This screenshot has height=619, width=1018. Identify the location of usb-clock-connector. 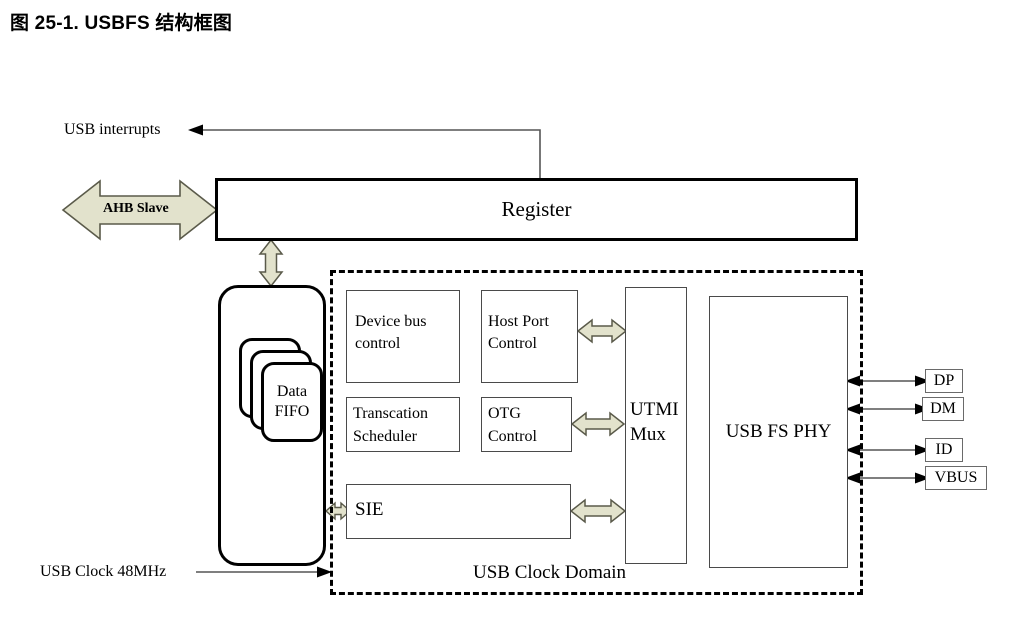
(264, 572).